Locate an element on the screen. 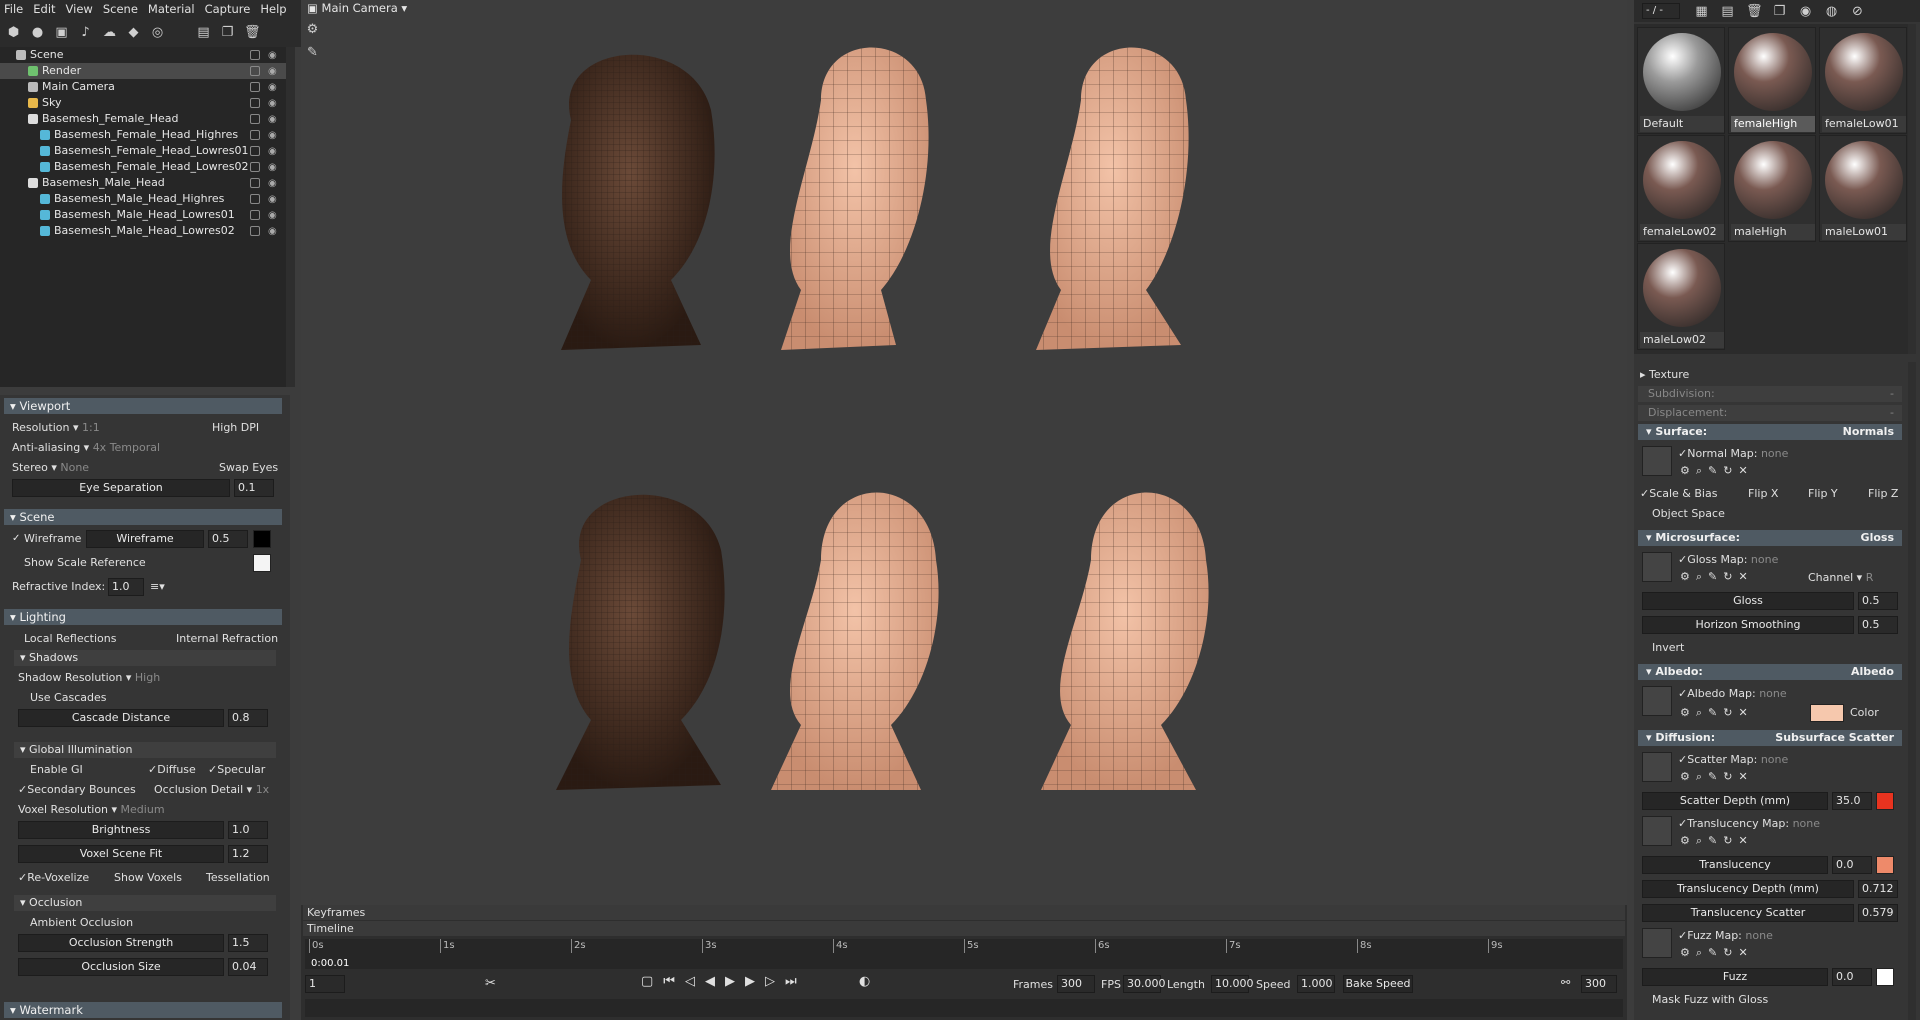 Image resolution: width=1920 pixels, height=1020 pixels. watermark-section-header: ▾ Watermark is located at coordinates (143, 1010).